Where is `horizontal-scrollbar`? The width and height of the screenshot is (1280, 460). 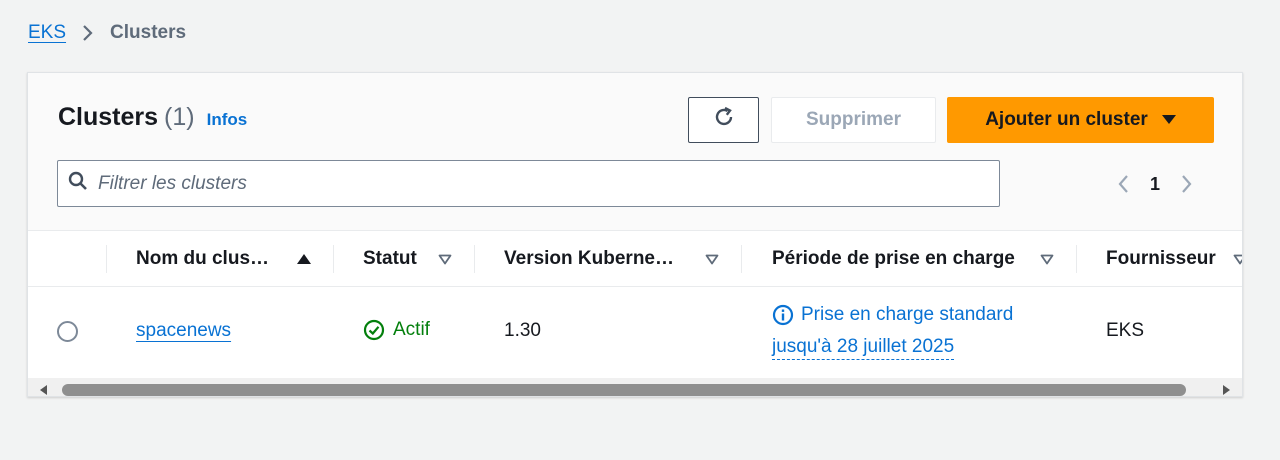
horizontal-scrollbar is located at coordinates (635, 387).